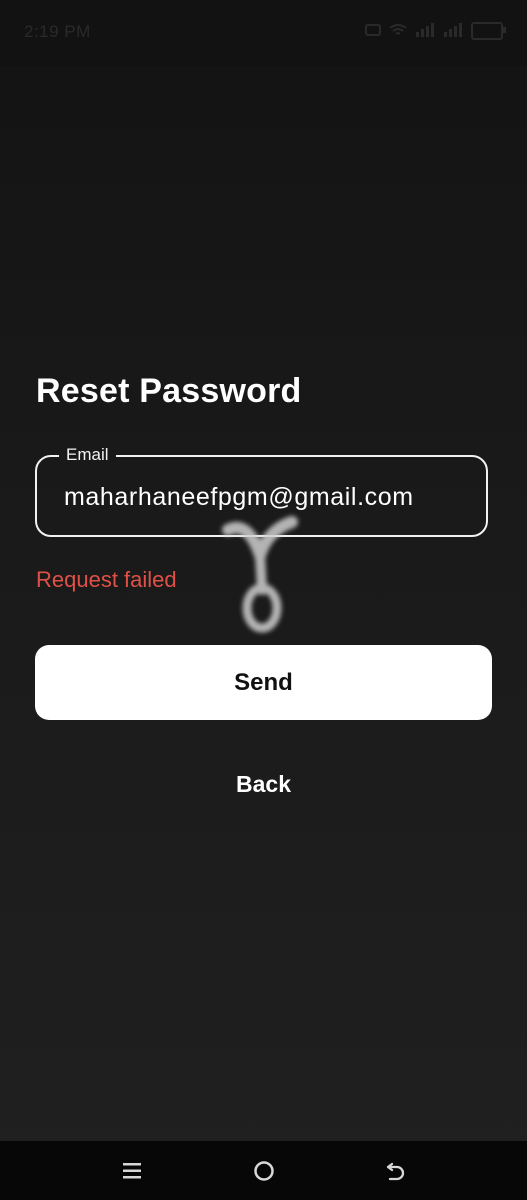  I want to click on status-bar: 2:19 PM, so click(263, 33).